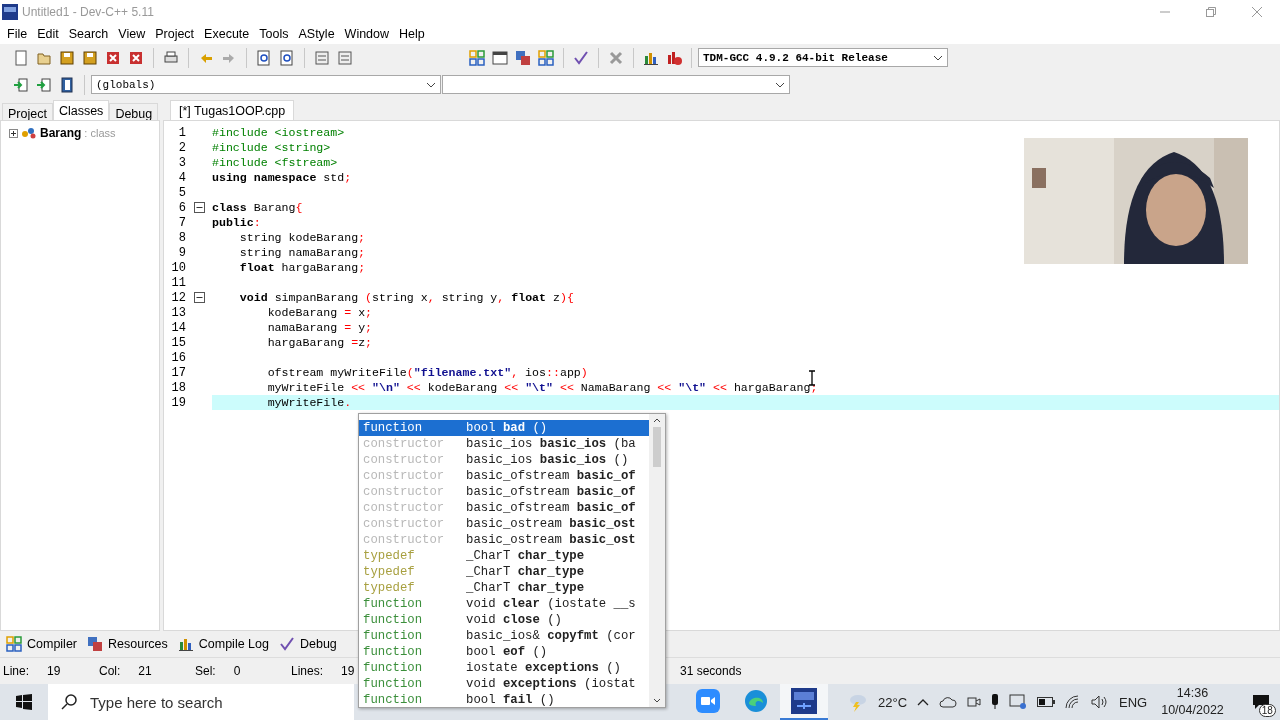  Describe the element at coordinates (175, 34) in the screenshot. I see `menu-item: Project` at that location.